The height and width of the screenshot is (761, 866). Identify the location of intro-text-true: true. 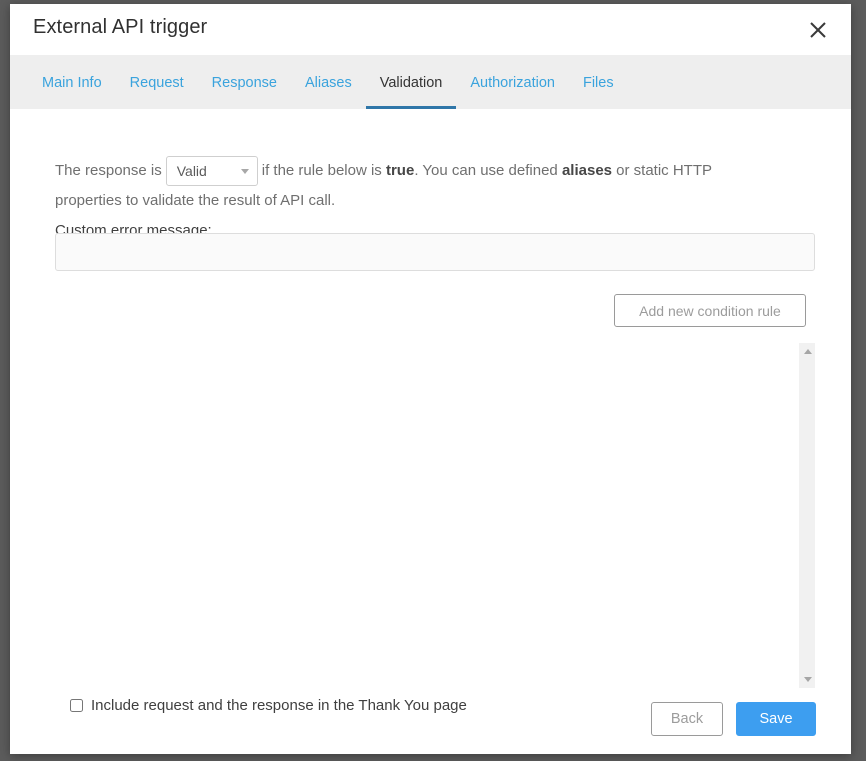
(400, 170).